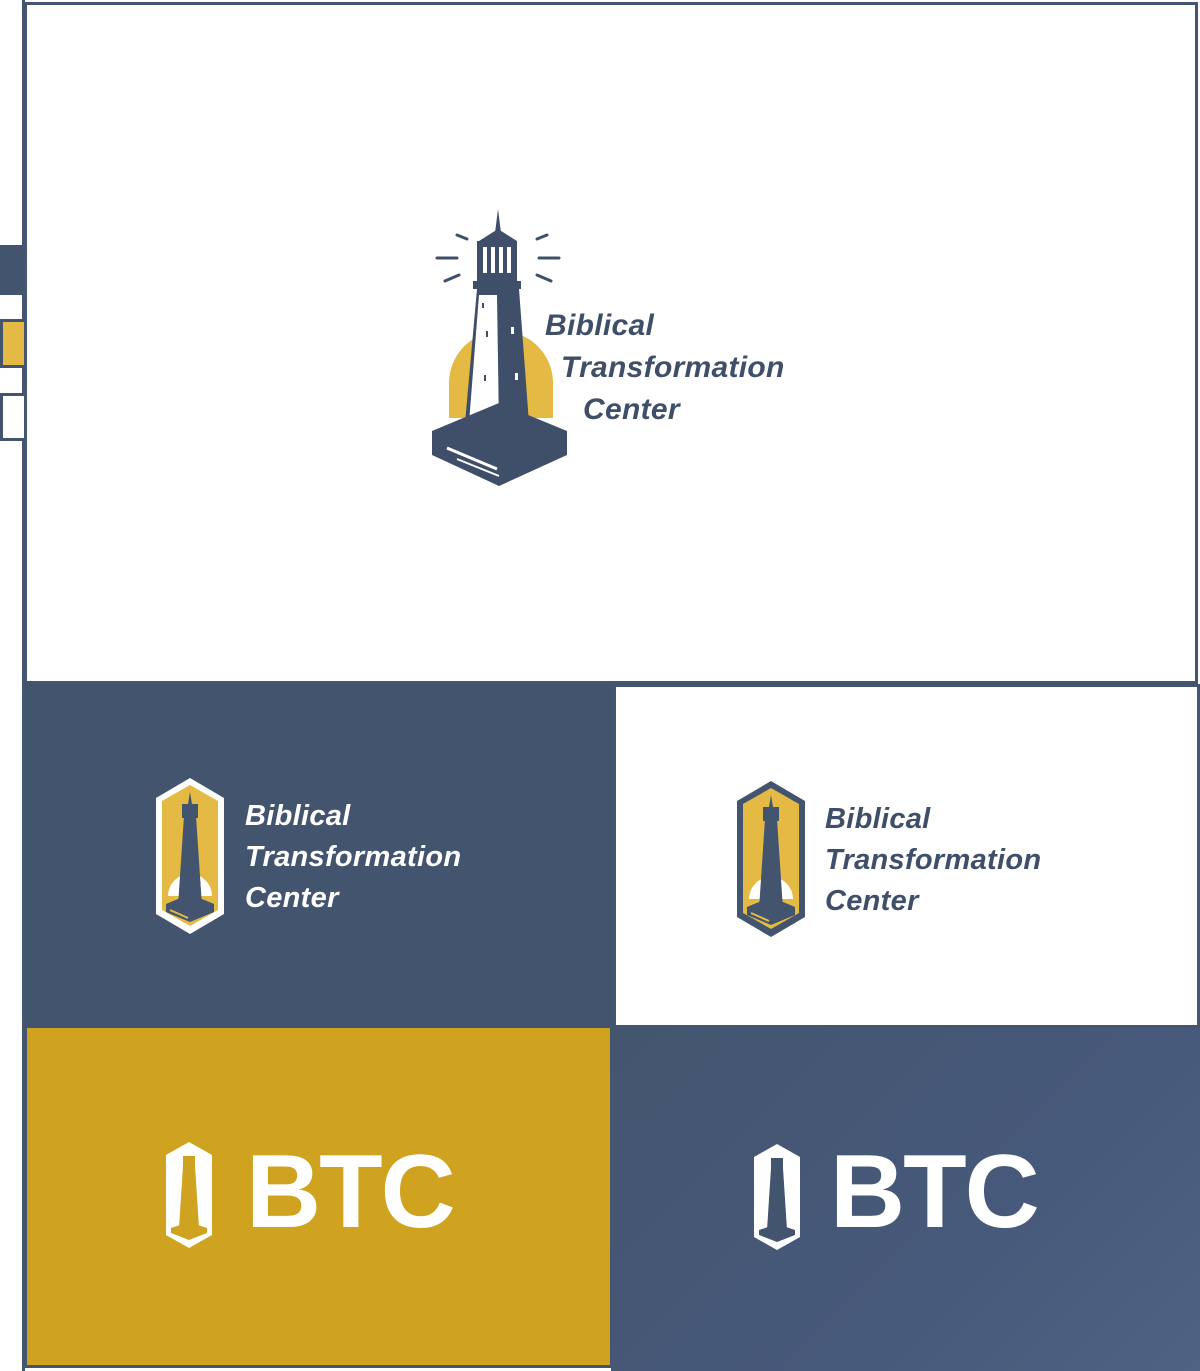  I want to click on badge-logo-navy-panel: Biblical Transformation Center, so click(318, 856).